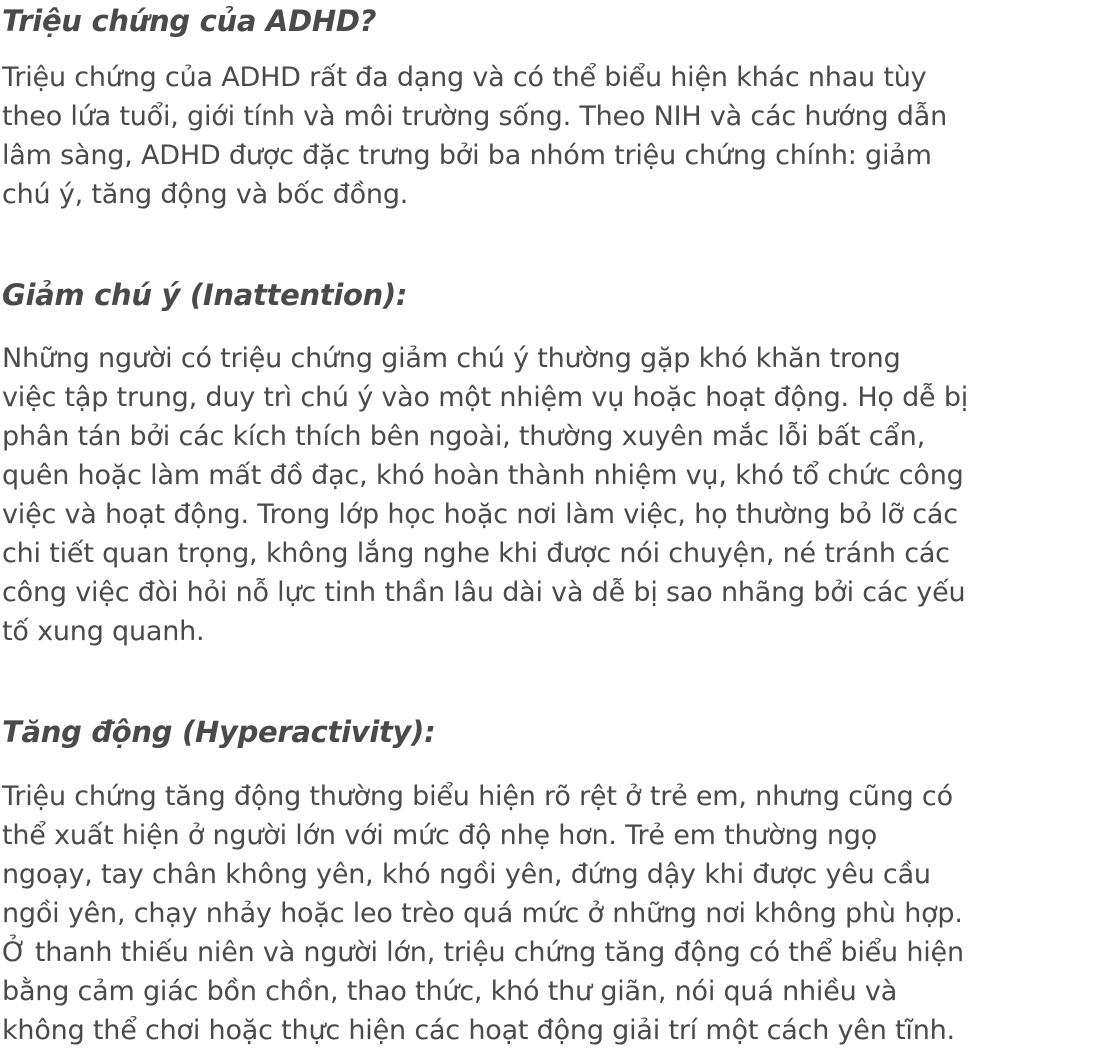 This screenshot has height=1050, width=1095. Describe the element at coordinates (103, 631) in the screenshot. I see `text-line: tố xung quanh.` at that location.